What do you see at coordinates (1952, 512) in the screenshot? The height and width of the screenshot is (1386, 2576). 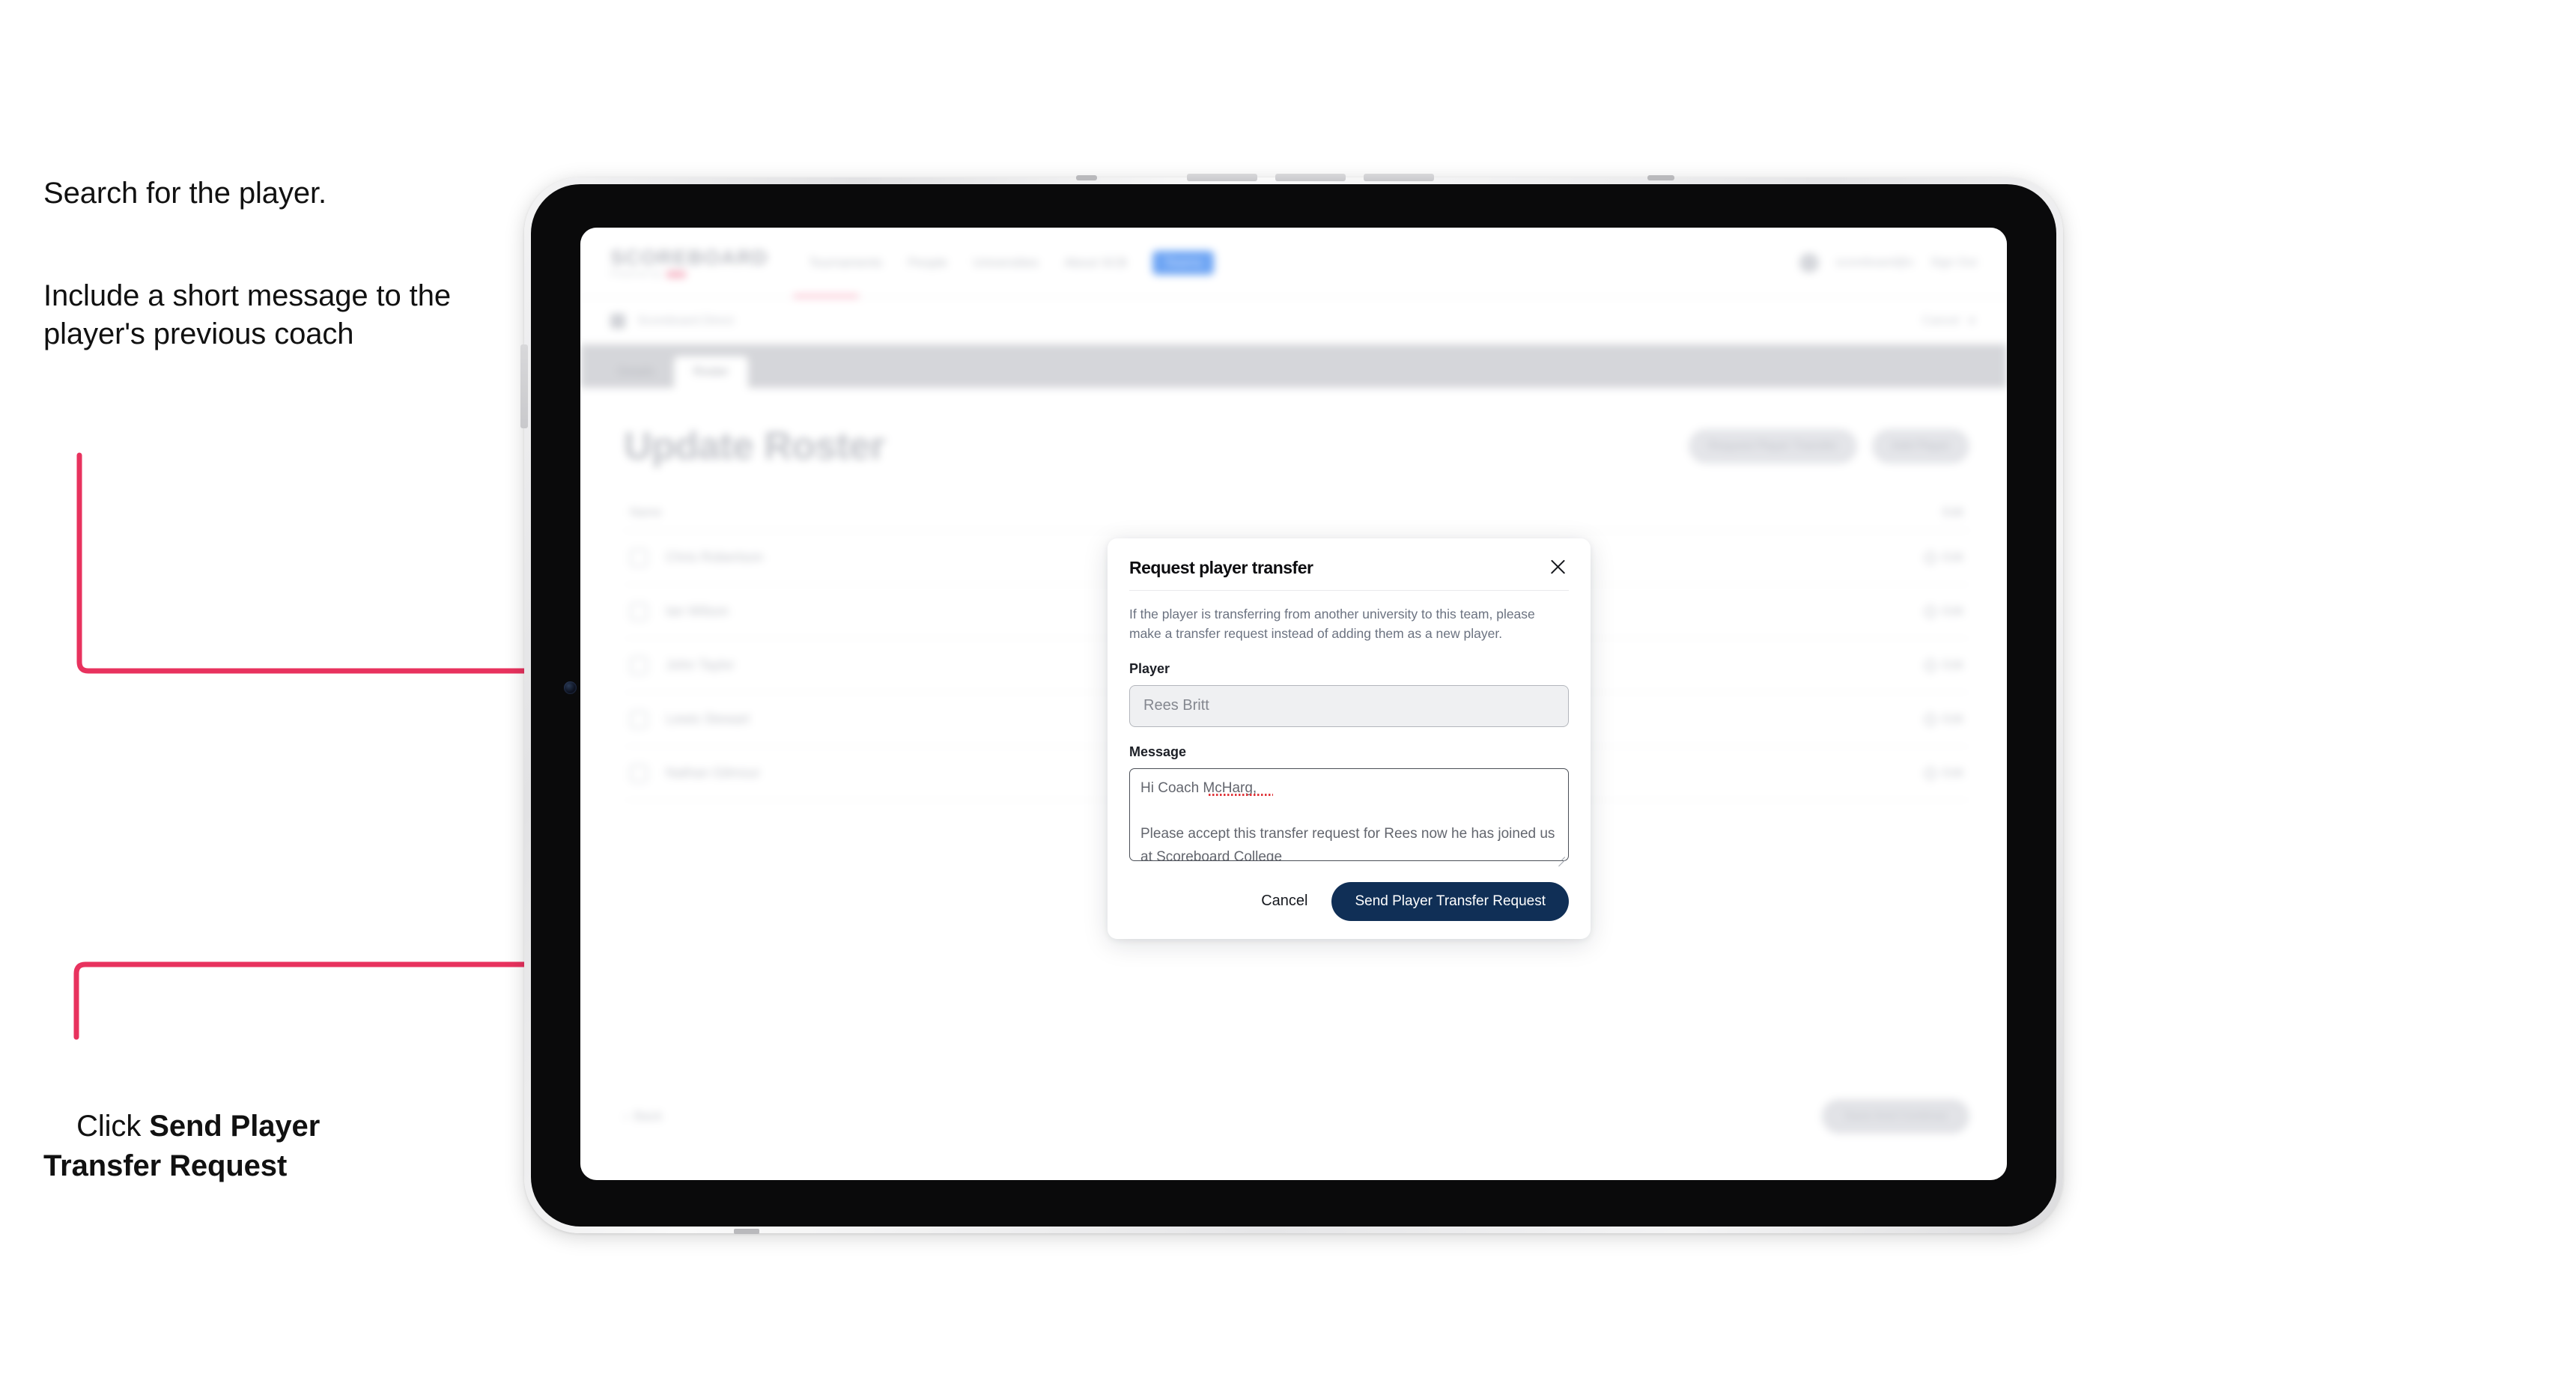 I see `roster-col-edit: Edit` at bounding box center [1952, 512].